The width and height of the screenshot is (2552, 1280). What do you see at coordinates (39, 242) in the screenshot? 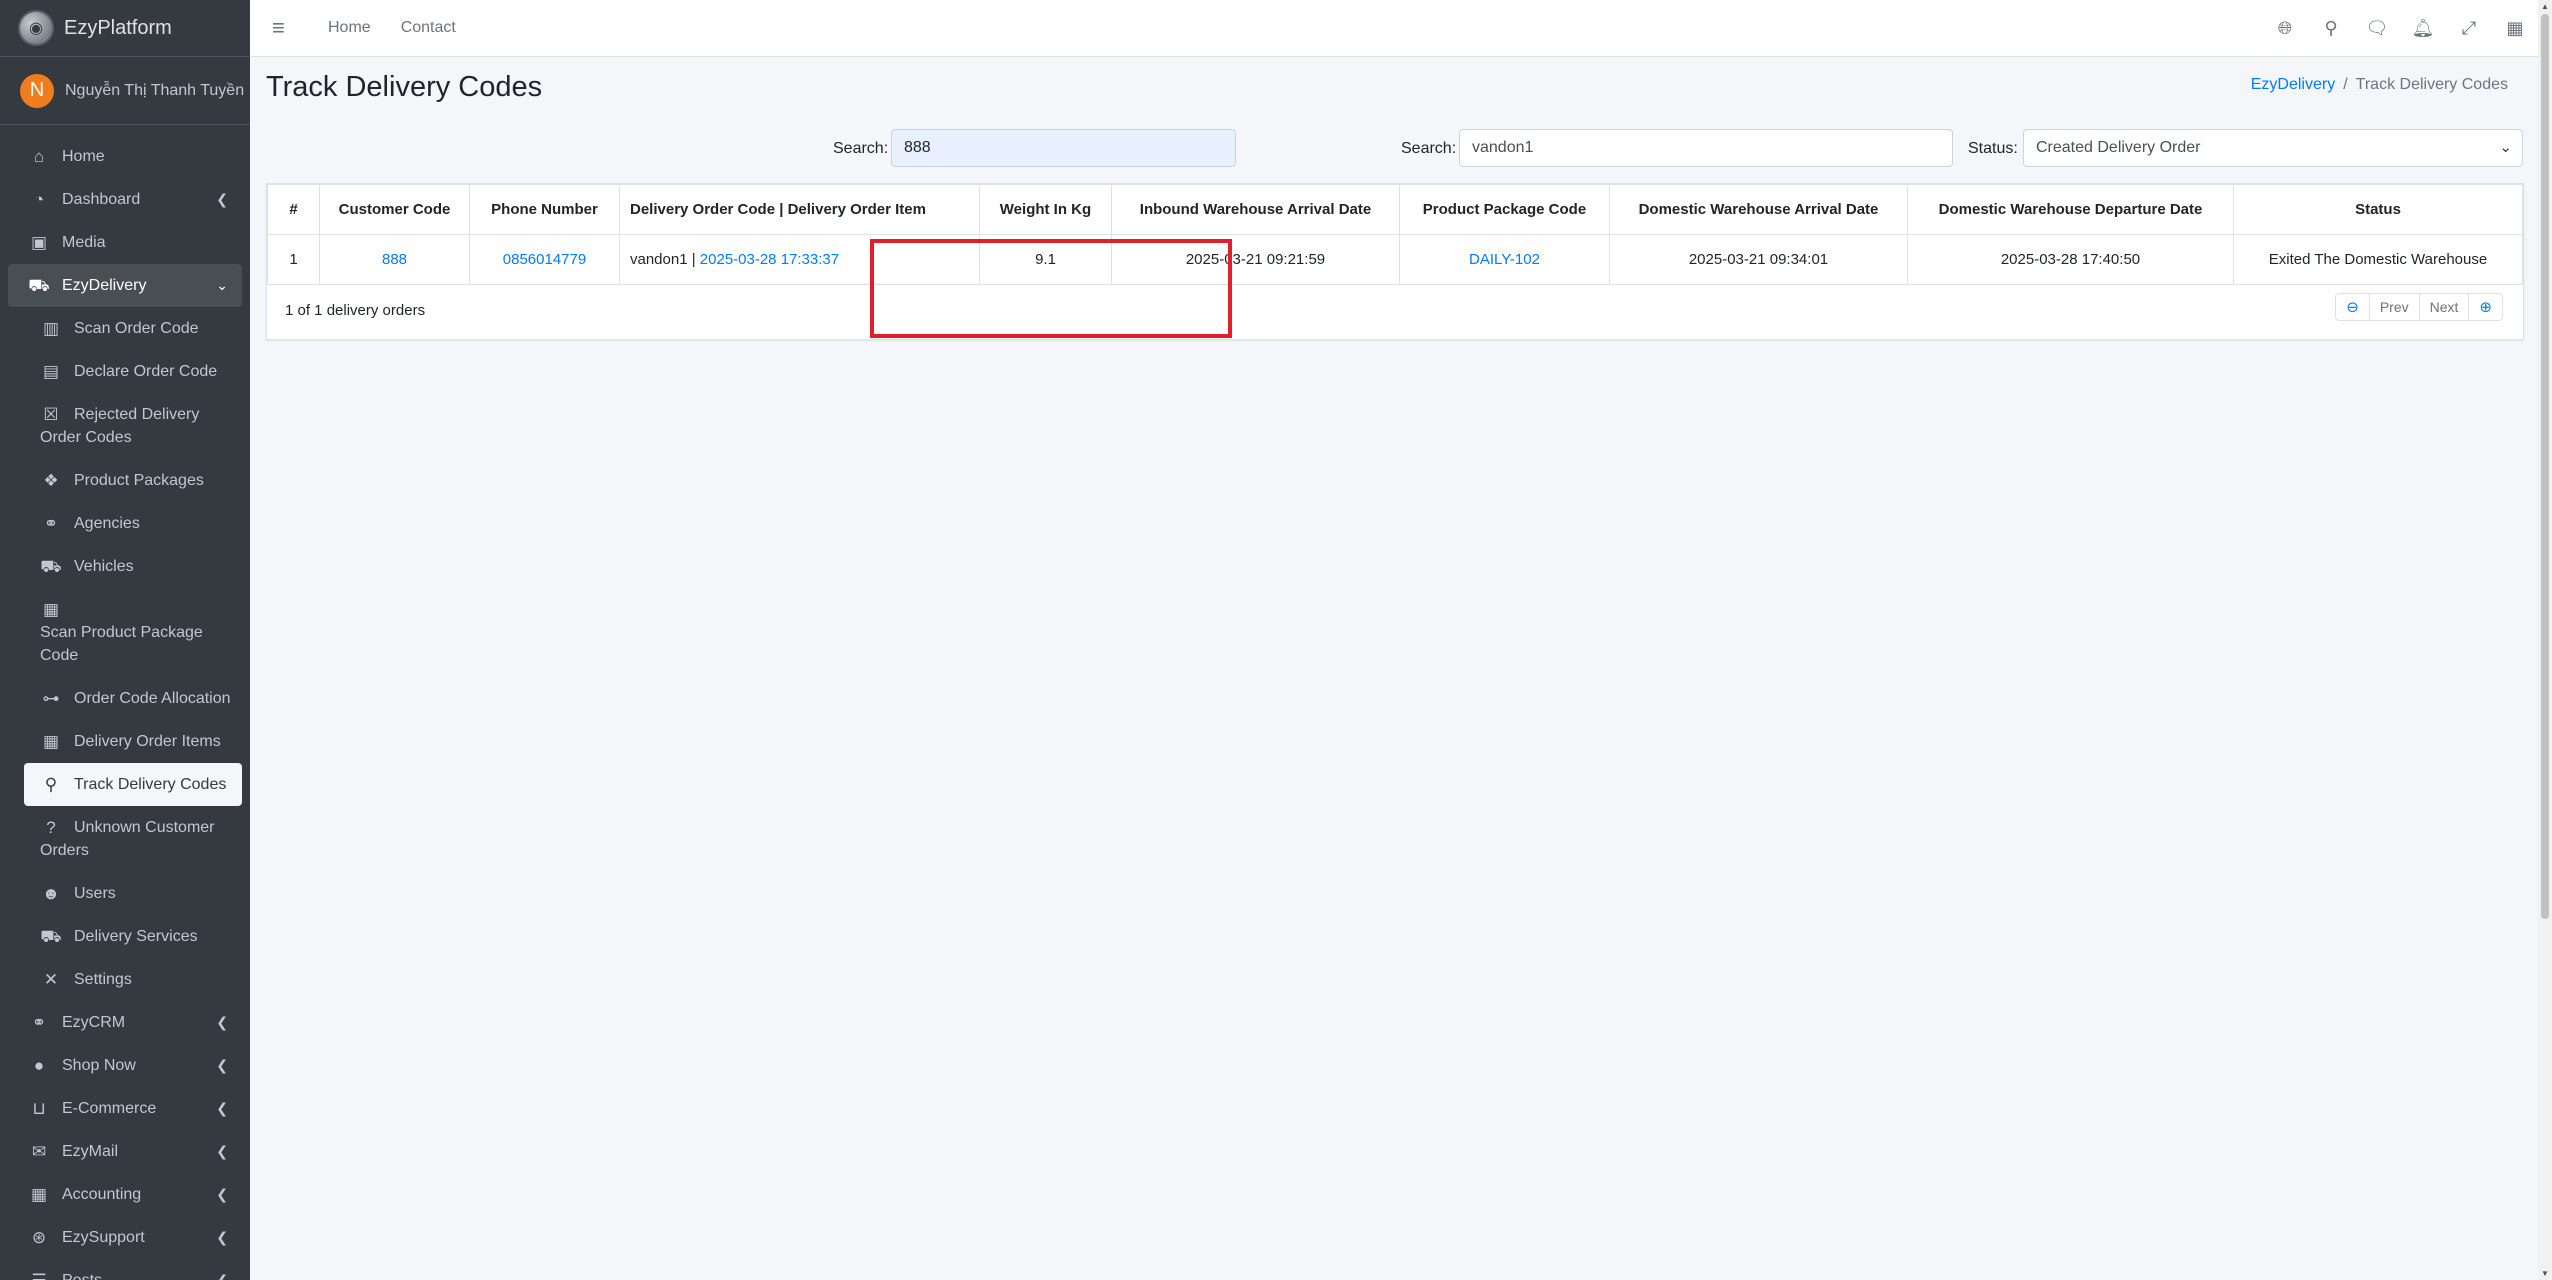
I see `image-icon: ▣` at bounding box center [39, 242].